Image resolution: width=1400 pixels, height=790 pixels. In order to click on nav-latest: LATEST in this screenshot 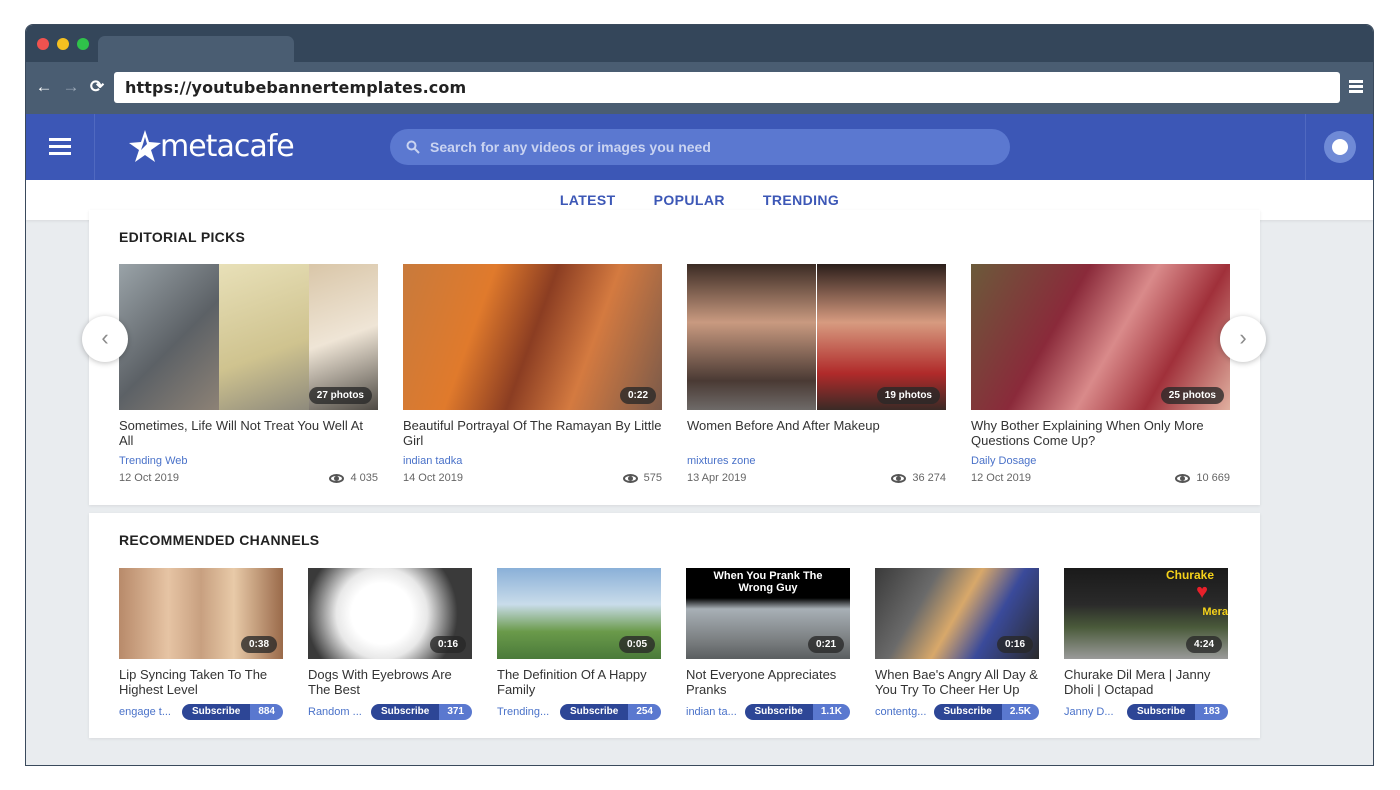, I will do `click(588, 200)`.